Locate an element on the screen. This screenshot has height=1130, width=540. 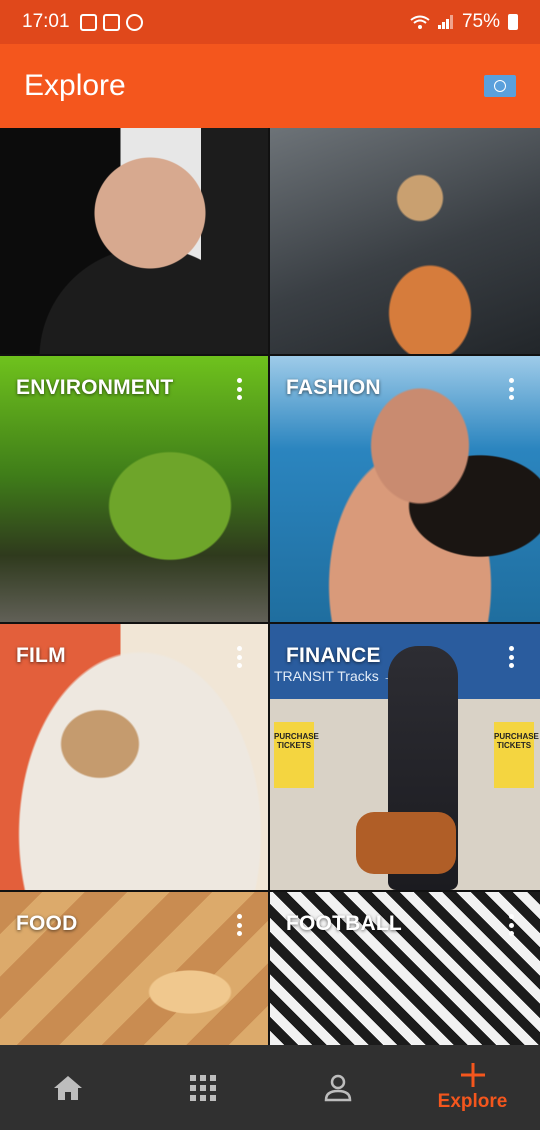
status-bar: 17:01 75% is located at coordinates (270, 22).